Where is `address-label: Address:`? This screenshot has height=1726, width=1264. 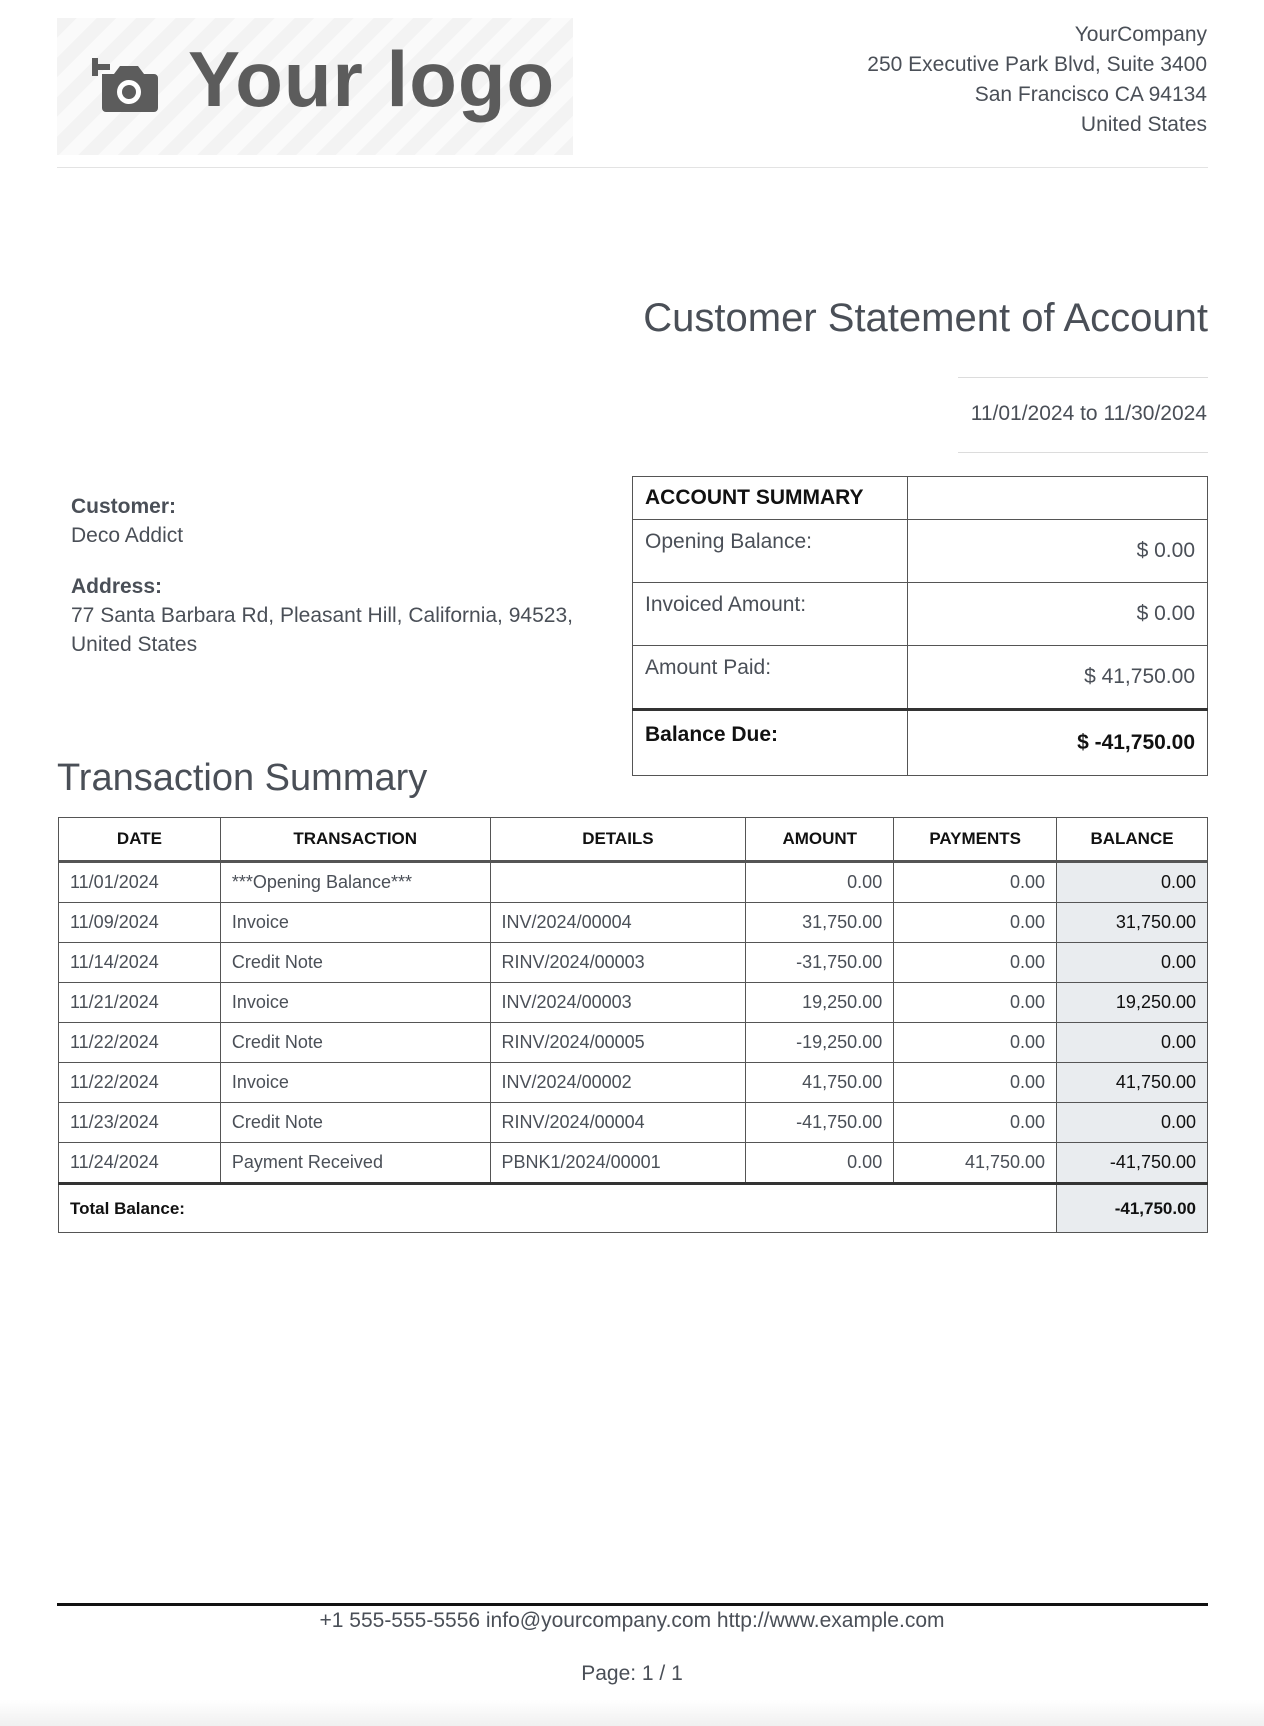
address-label: Address: is located at coordinates (117, 586).